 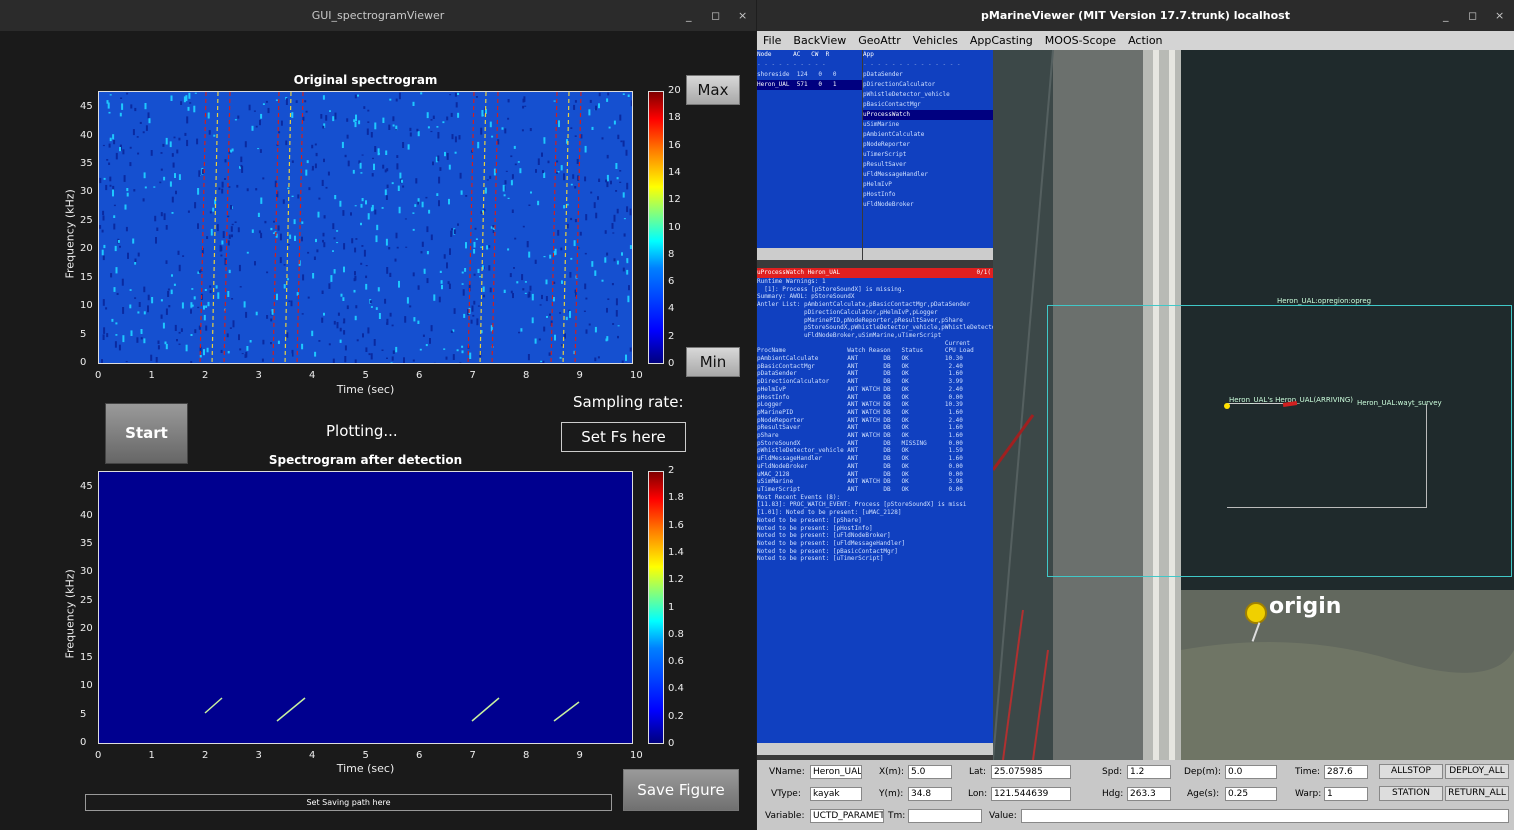 I want to click on appcast-line: pDirectionCalculator,pHelmIvP,pLogger, so click(x=847, y=312).